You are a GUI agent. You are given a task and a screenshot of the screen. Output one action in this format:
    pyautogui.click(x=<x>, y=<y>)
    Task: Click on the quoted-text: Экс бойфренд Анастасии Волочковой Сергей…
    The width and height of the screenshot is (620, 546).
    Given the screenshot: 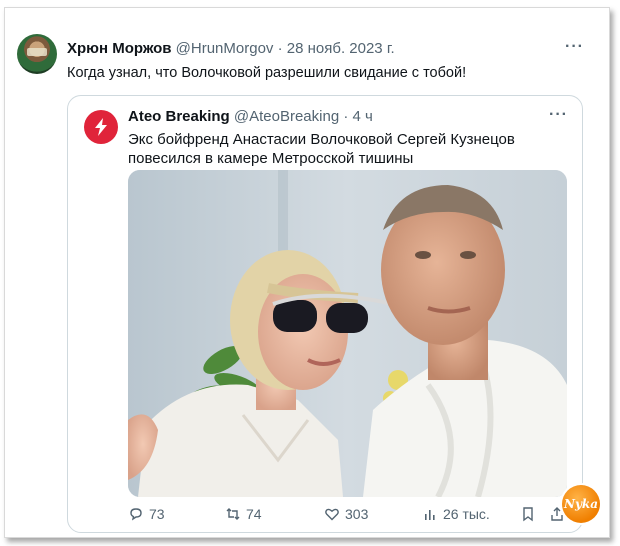 What is the action you would take?
    pyautogui.click(x=321, y=149)
    